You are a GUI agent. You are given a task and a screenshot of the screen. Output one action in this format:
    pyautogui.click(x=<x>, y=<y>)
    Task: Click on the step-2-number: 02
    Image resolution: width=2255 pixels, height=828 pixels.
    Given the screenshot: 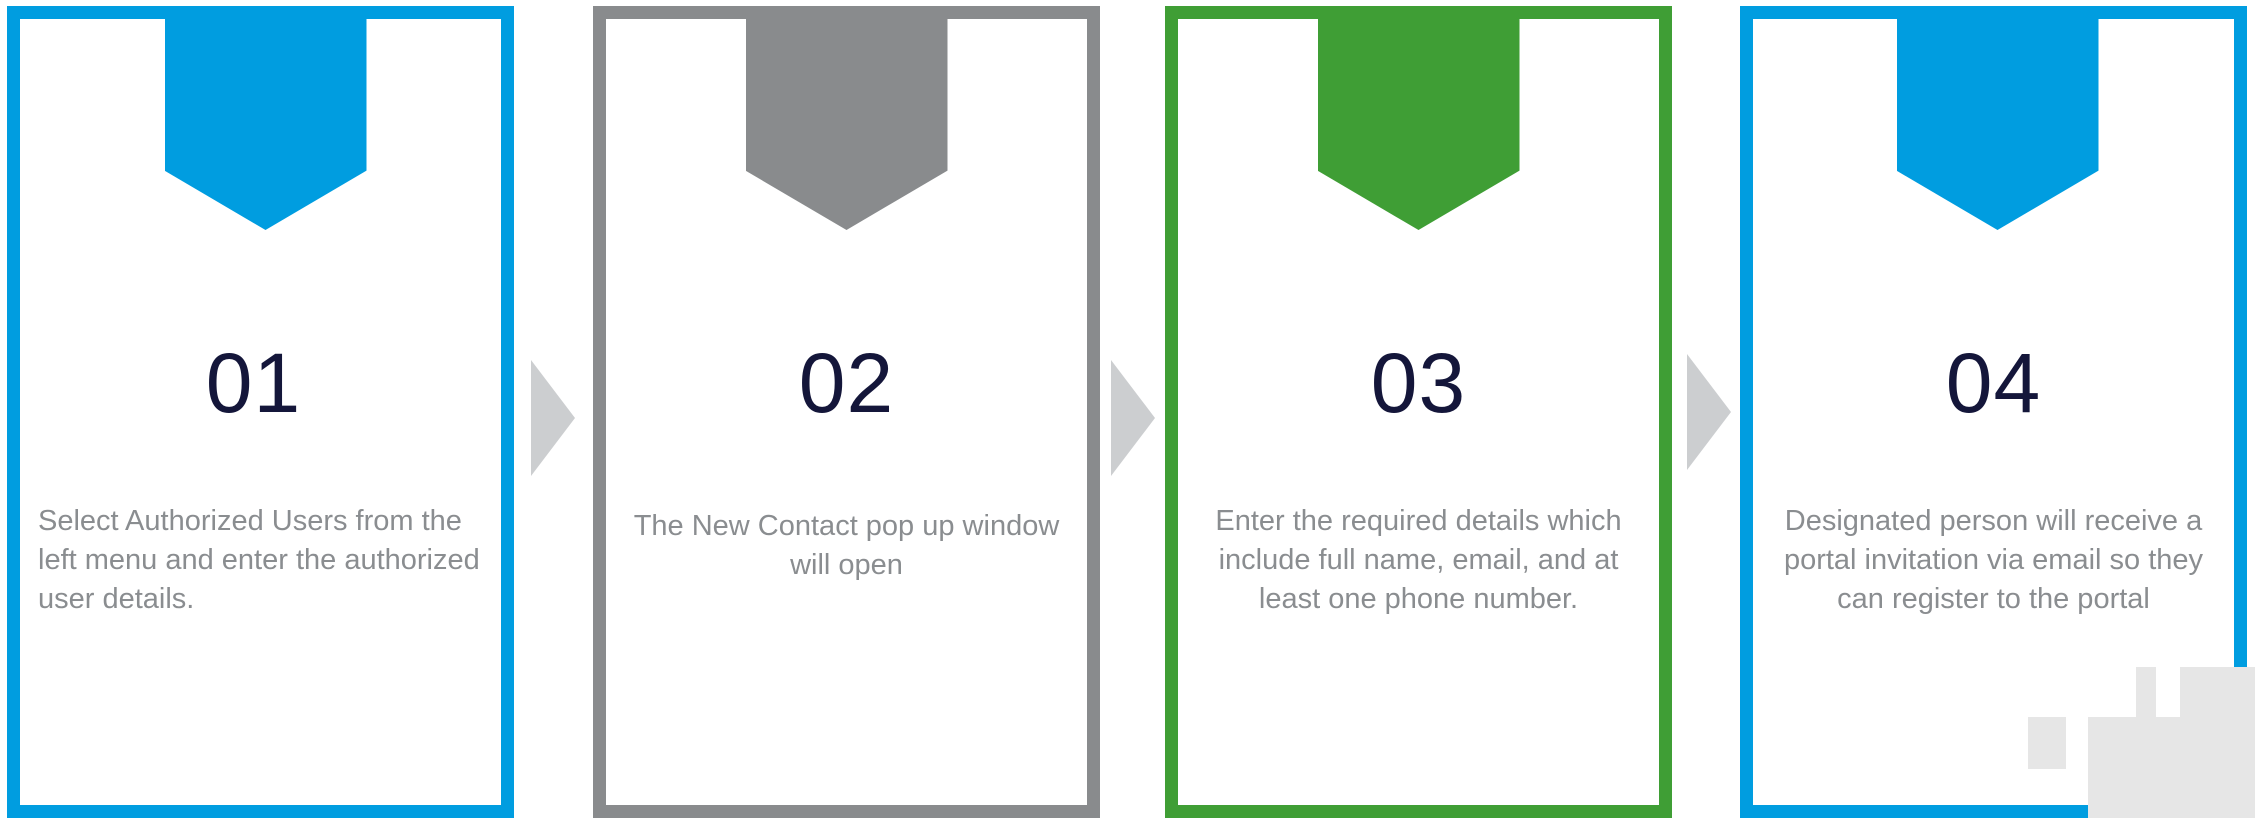 What is the action you would take?
    pyautogui.click(x=846, y=383)
    